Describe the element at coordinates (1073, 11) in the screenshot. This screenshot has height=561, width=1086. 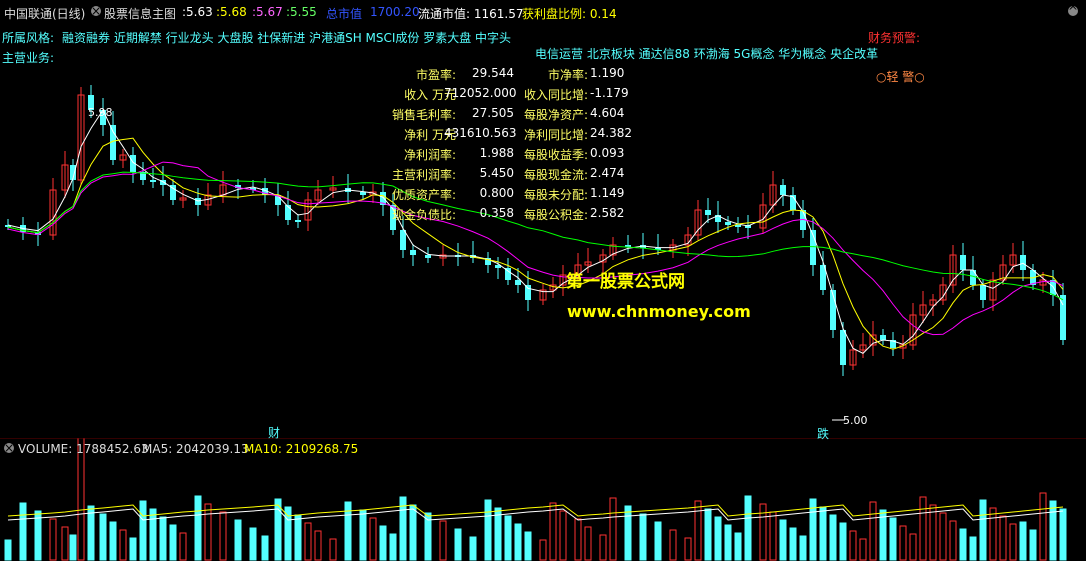
I see `chevron-up-icon: ^` at that location.